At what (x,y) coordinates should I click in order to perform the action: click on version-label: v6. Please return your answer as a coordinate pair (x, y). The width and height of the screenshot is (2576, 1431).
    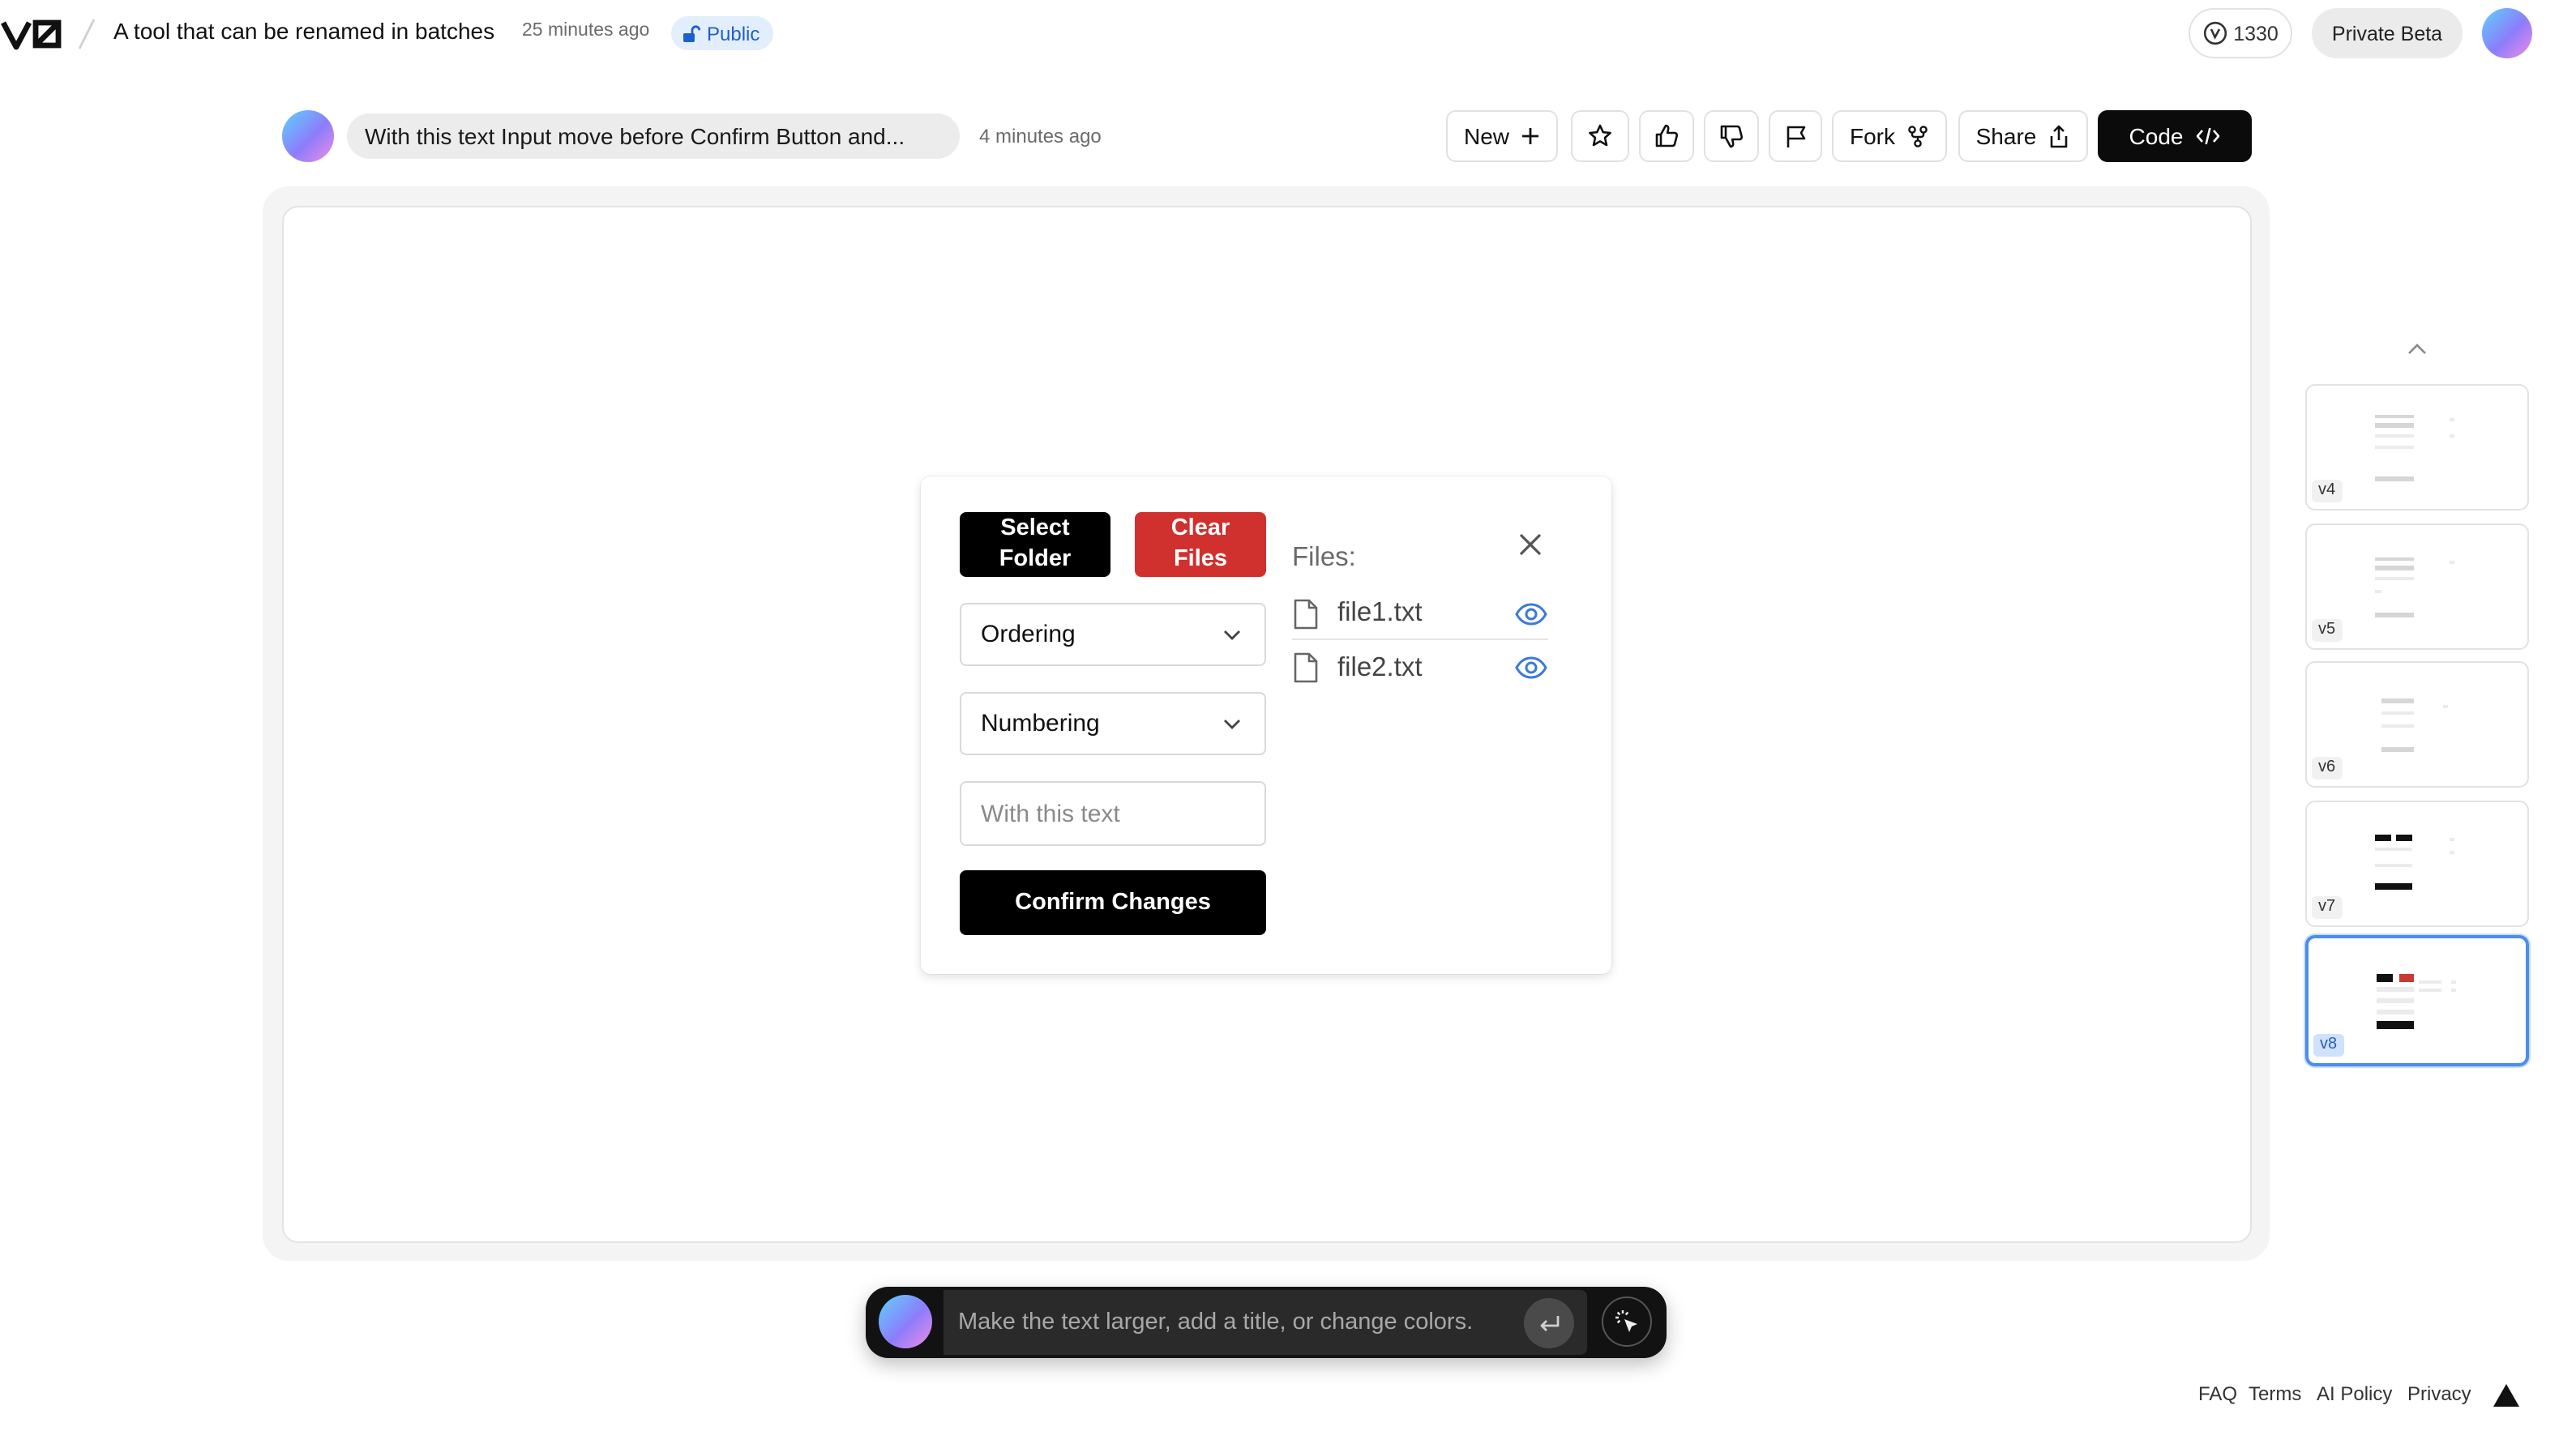
    Looking at the image, I should click on (2327, 768).